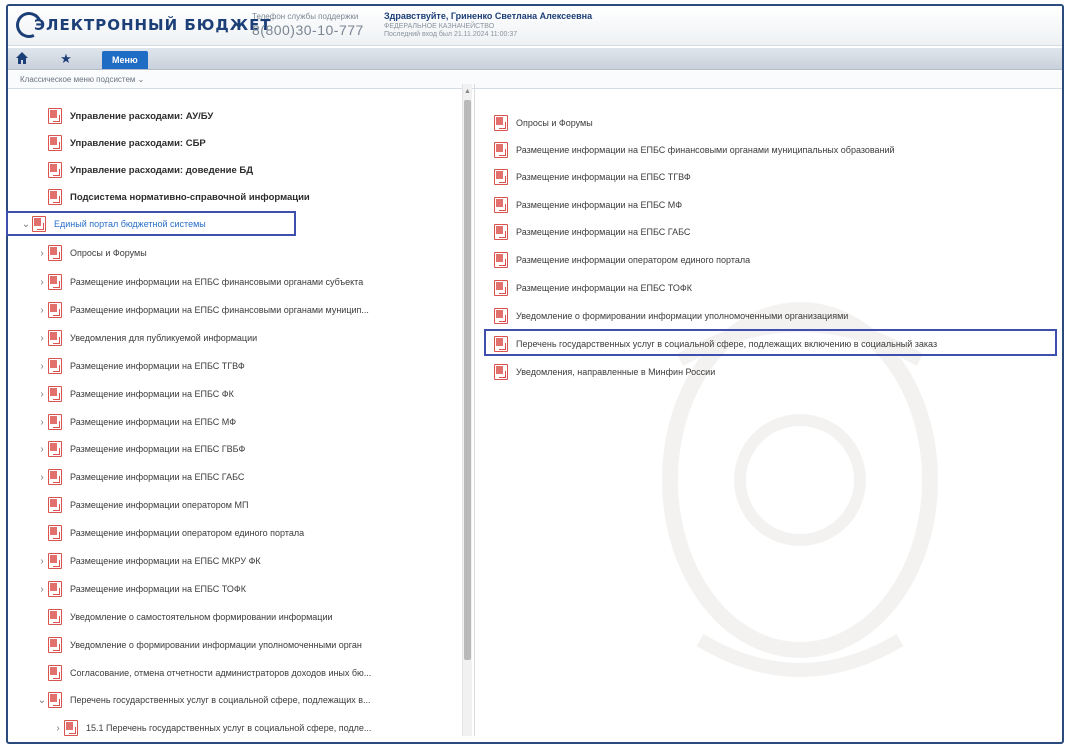  Describe the element at coordinates (159, 505) in the screenshot. I see `tree-item-label: Размещение информации оператором МП` at that location.